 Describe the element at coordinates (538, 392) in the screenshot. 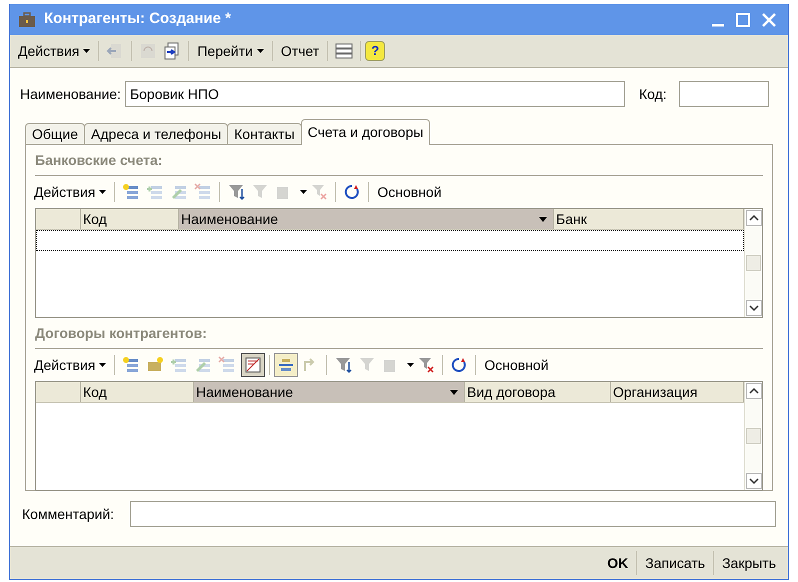

I see `column-header: Вид договора` at that location.